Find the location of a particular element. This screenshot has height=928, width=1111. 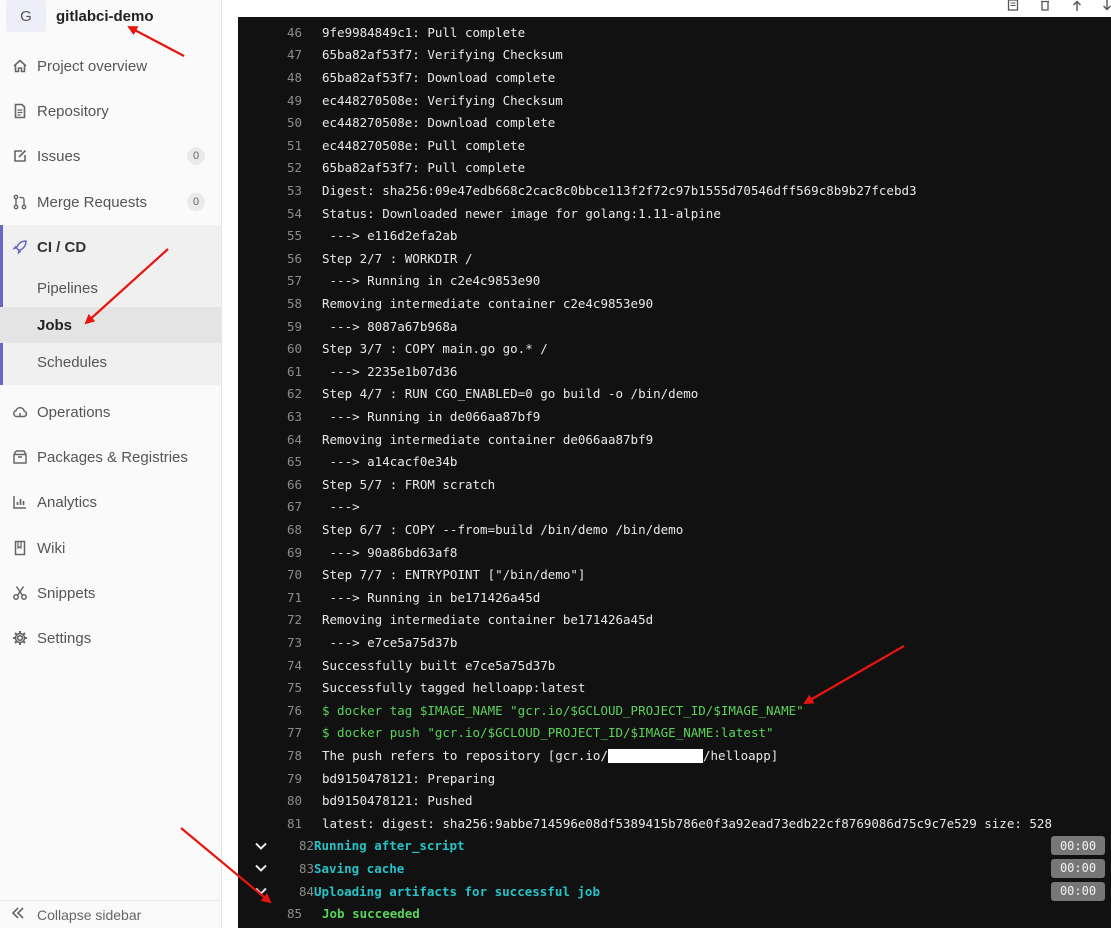

log-section-header: 83 Saving cache 00:00 is located at coordinates (674, 868).